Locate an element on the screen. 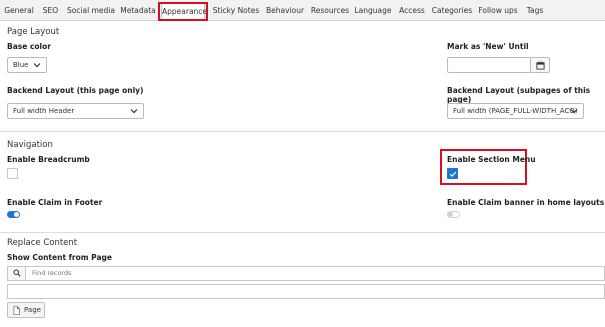  page-icon is located at coordinates (16, 310).